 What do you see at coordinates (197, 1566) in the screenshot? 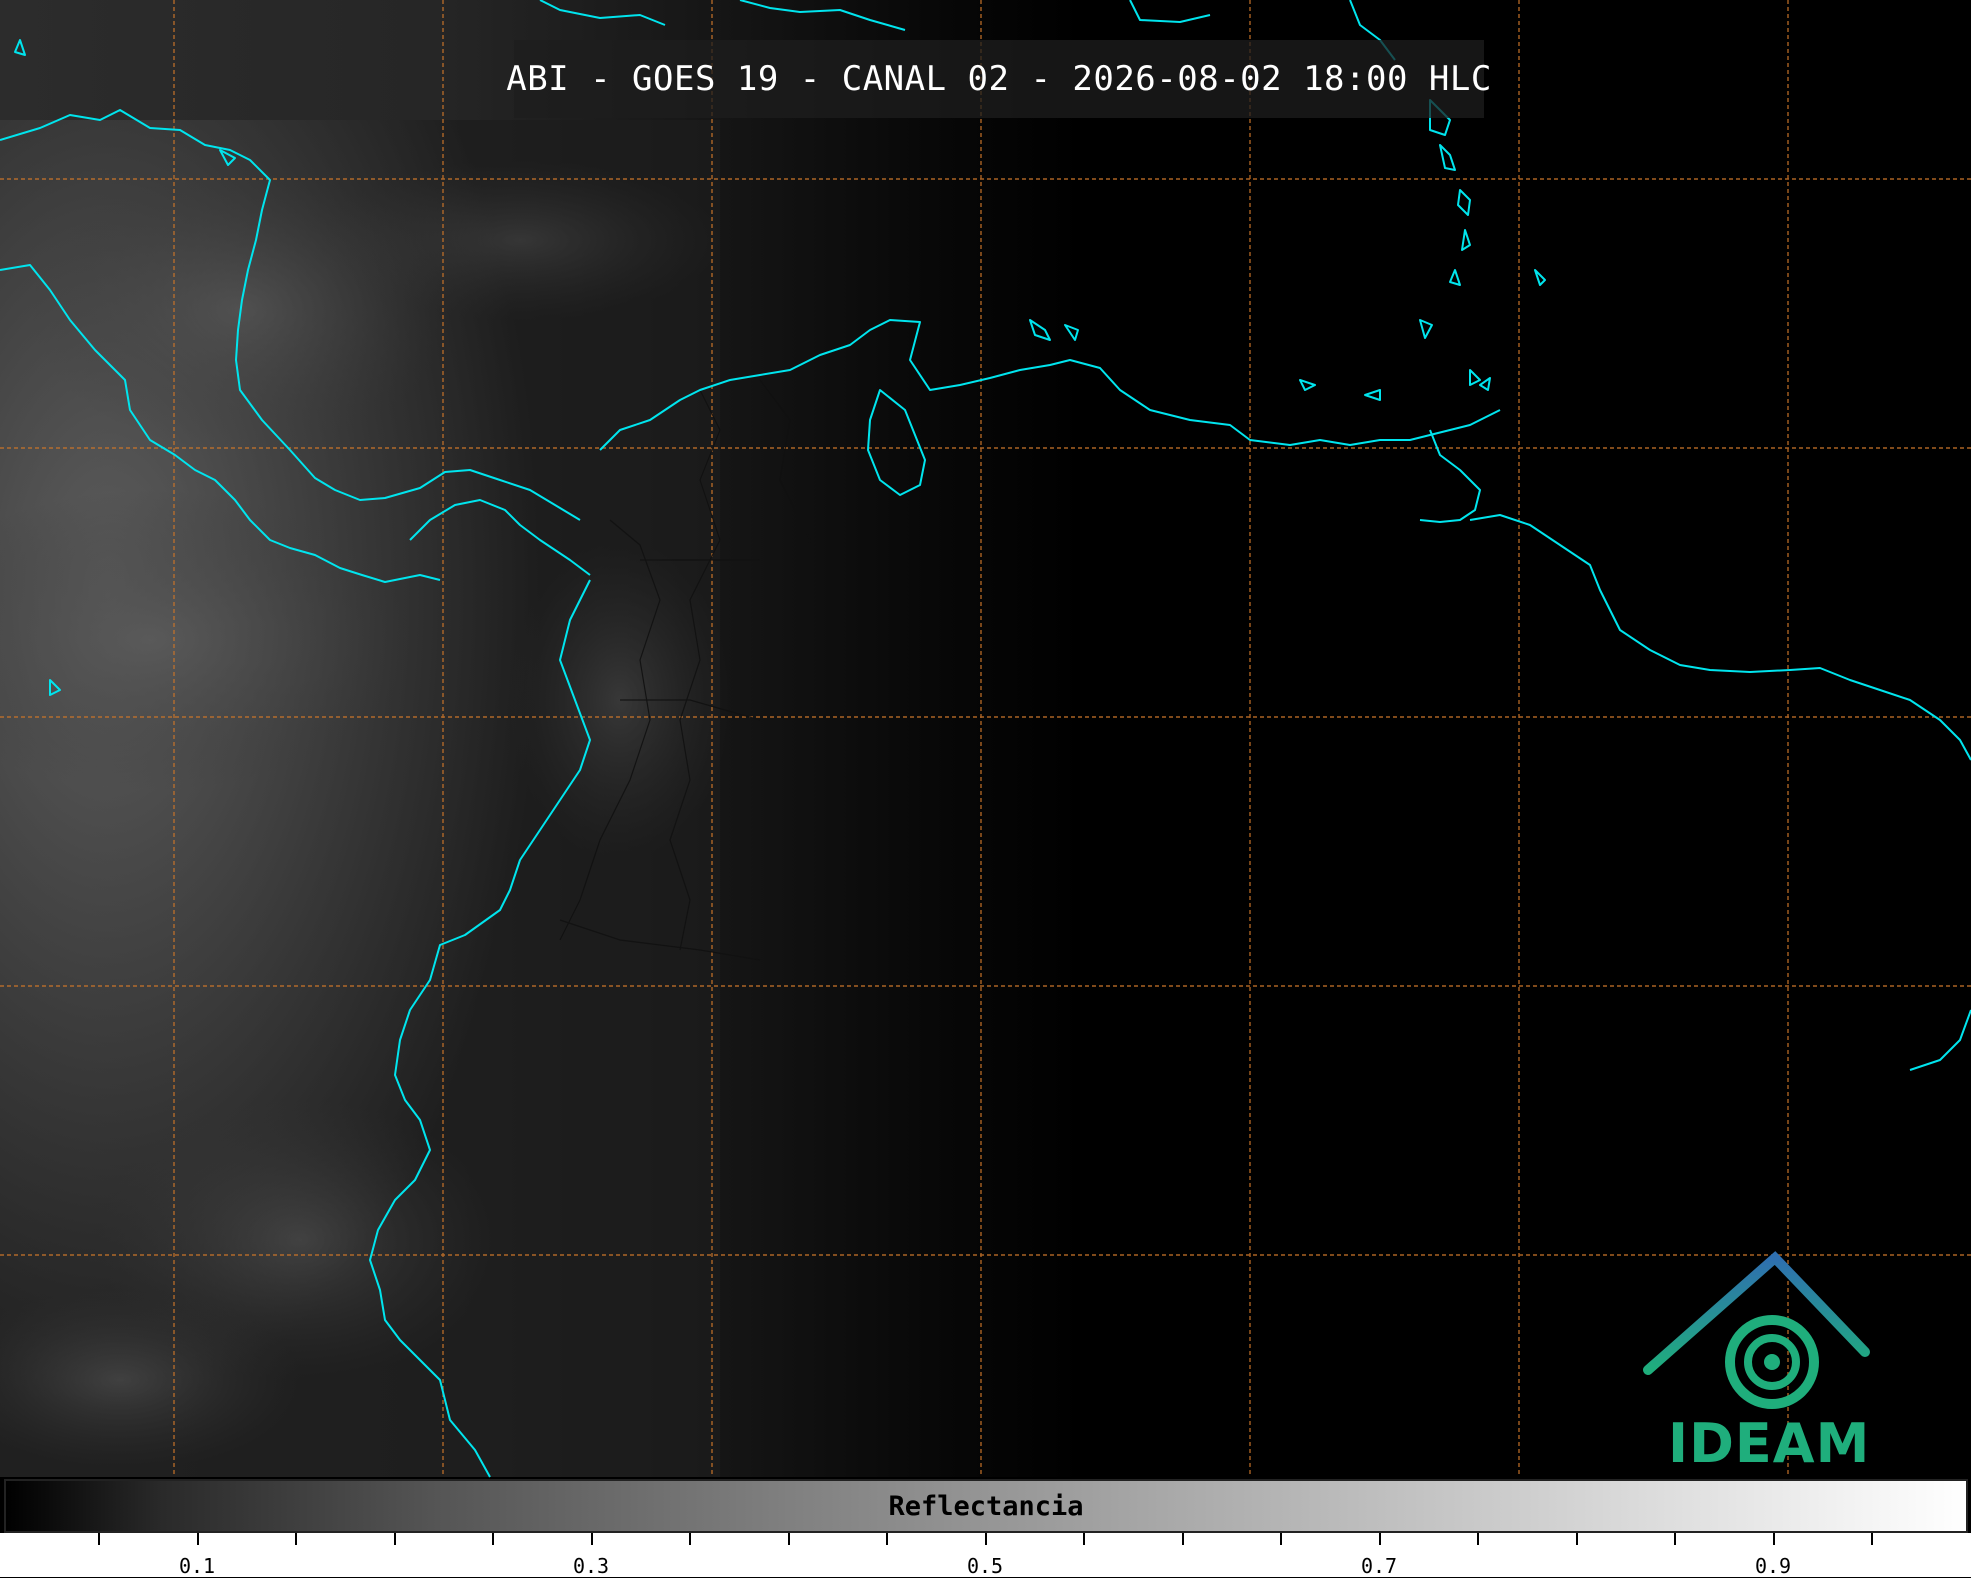
I see `colorbar-tick-label: 0.1` at bounding box center [197, 1566].